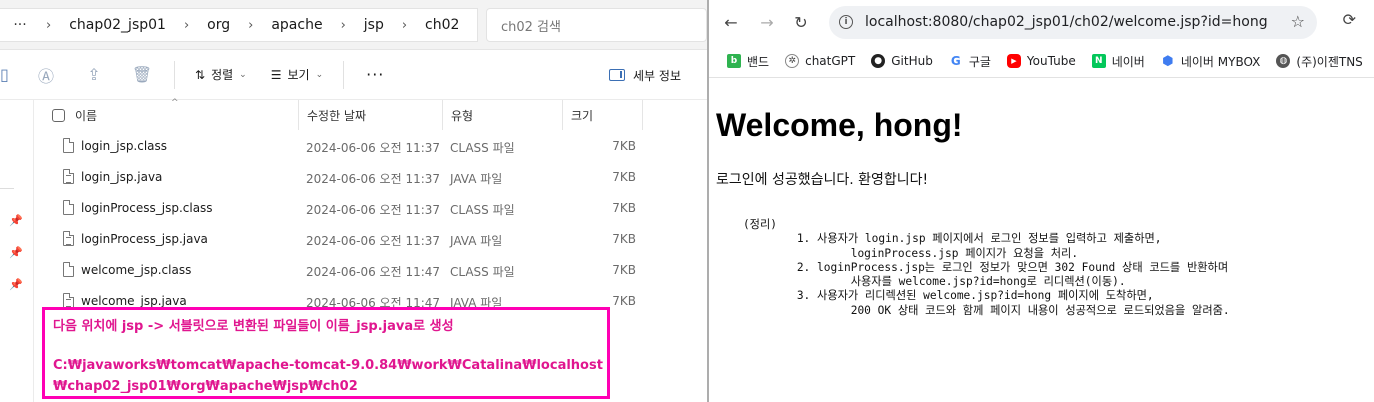 The width and height of the screenshot is (1374, 402). Describe the element at coordinates (748, 61) in the screenshot. I see `bookmark-band: b 밴드` at that location.